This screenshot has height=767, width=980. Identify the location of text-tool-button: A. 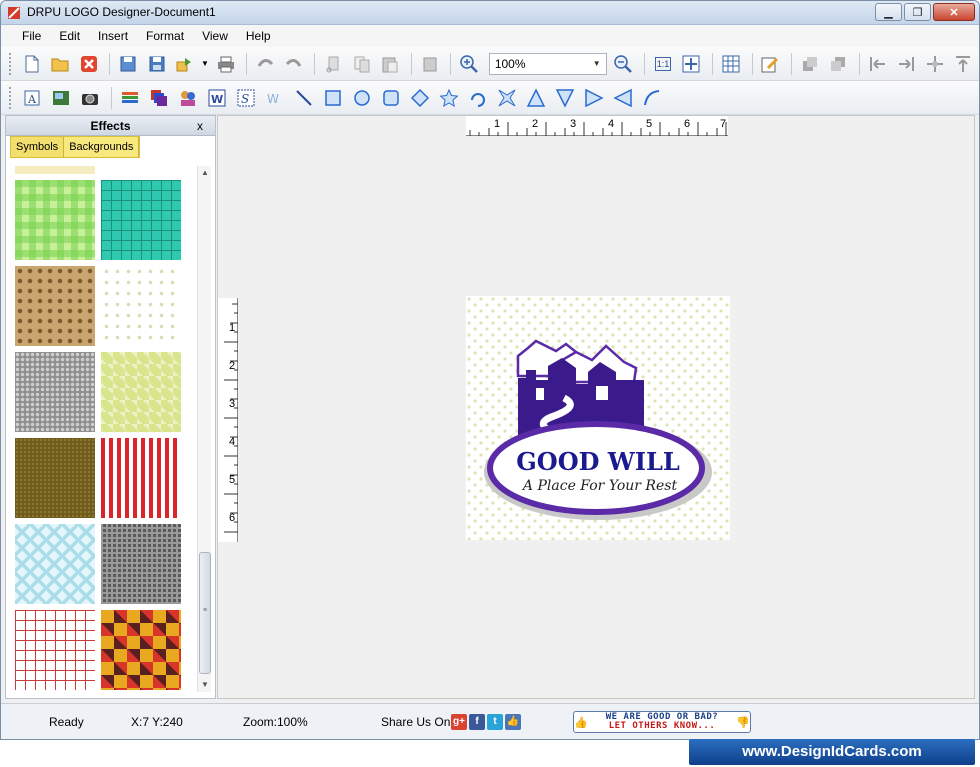
(32, 98).